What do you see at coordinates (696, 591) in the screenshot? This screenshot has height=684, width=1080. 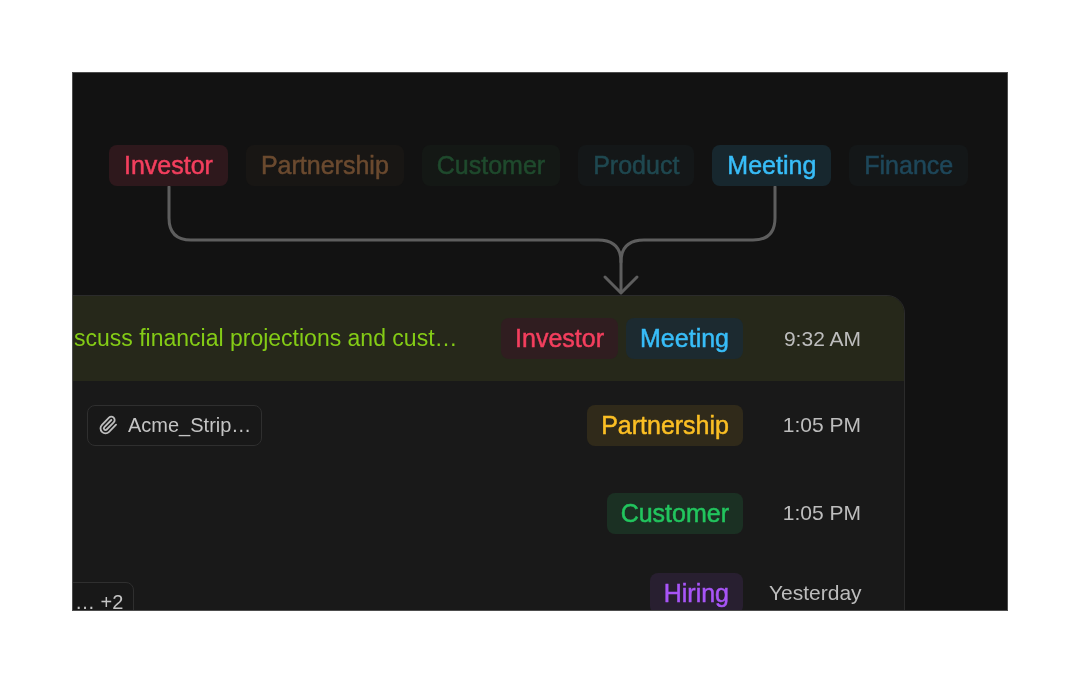 I see `tag-chip: Hiring` at bounding box center [696, 591].